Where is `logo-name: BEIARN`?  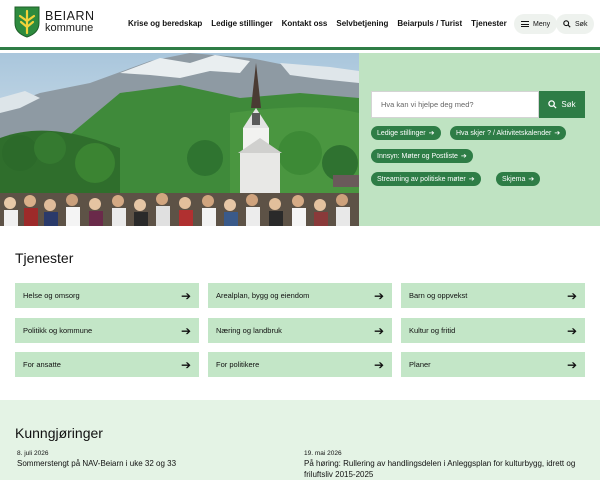 logo-name: BEIARN is located at coordinates (70, 15).